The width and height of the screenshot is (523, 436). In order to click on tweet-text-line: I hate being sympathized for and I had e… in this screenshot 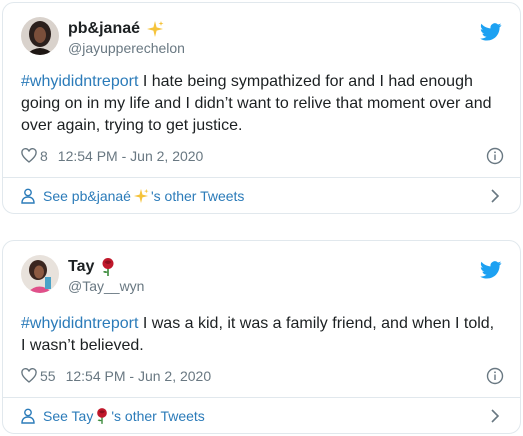, I will do `click(305, 81)`.